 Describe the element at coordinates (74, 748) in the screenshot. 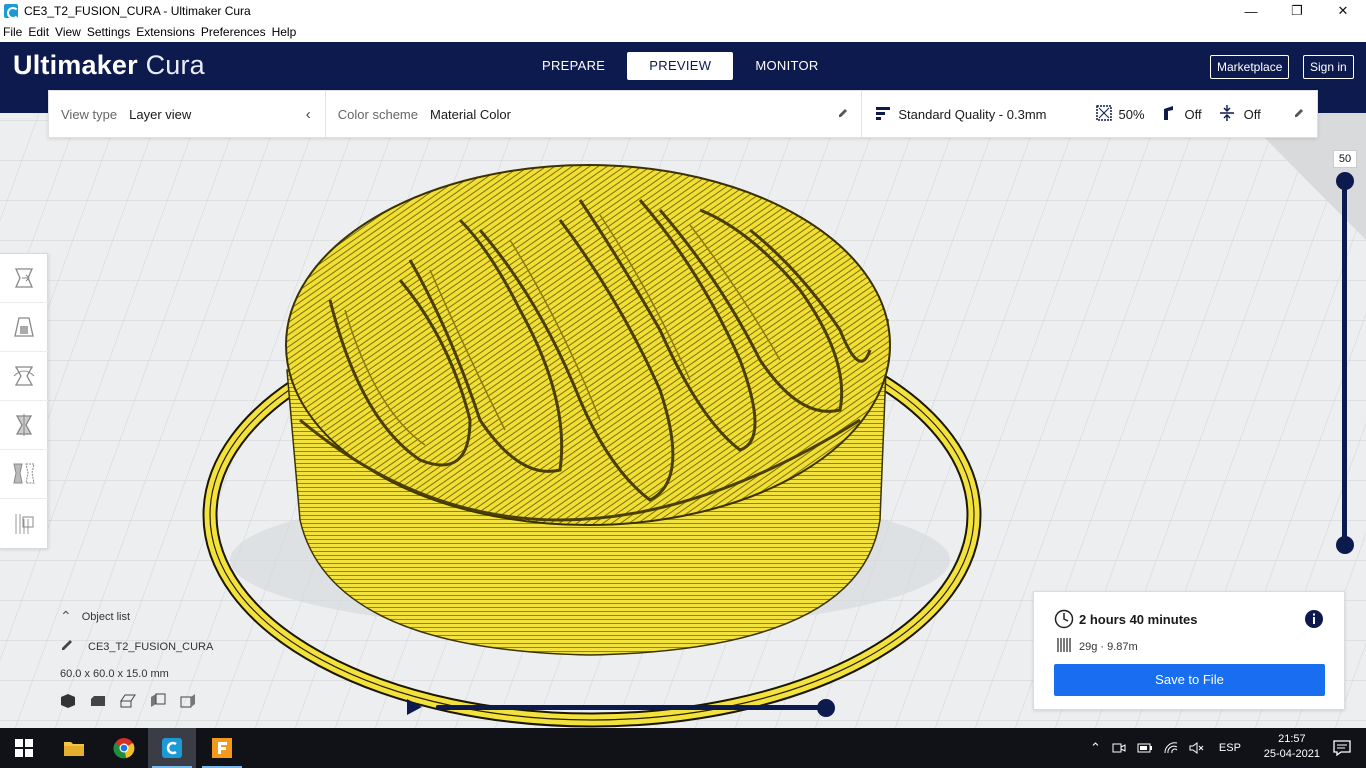

I see `file-explorer-taskbar-button` at that location.